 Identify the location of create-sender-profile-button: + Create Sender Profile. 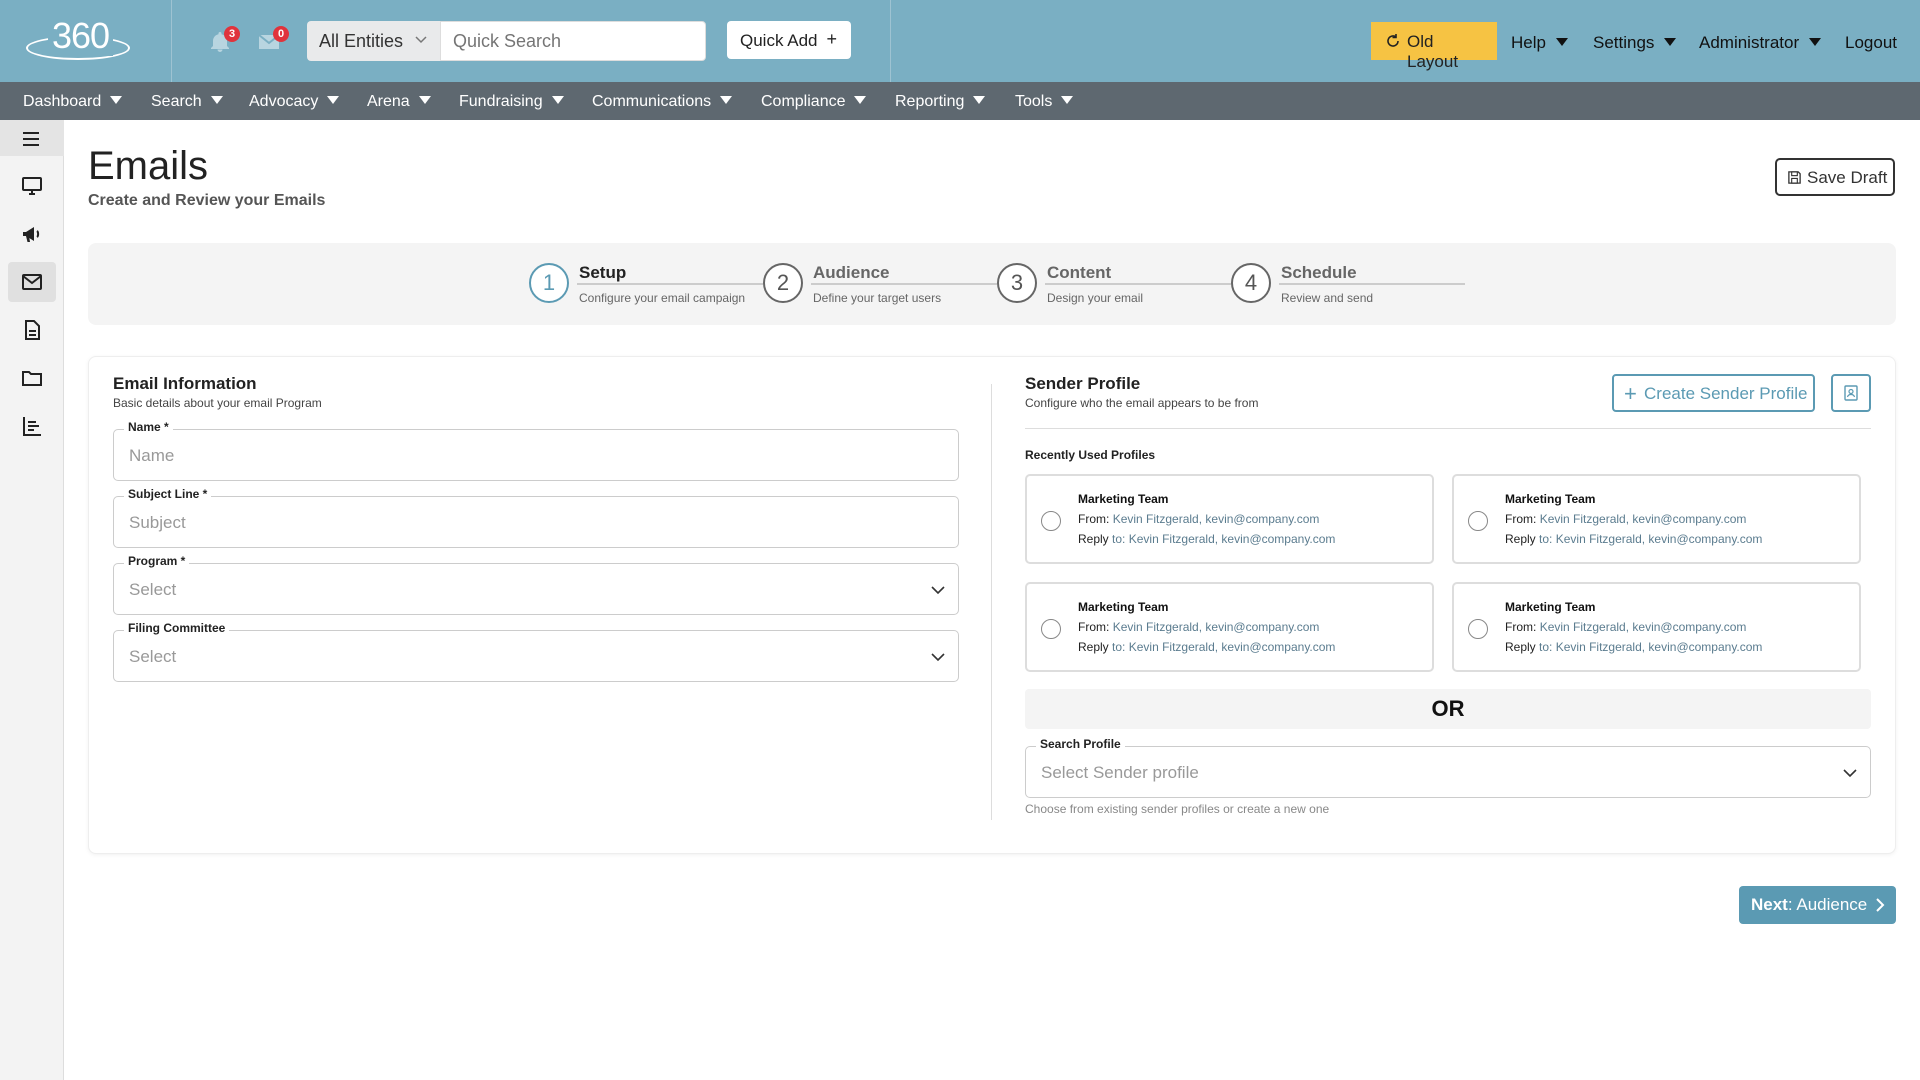
(1713, 393).